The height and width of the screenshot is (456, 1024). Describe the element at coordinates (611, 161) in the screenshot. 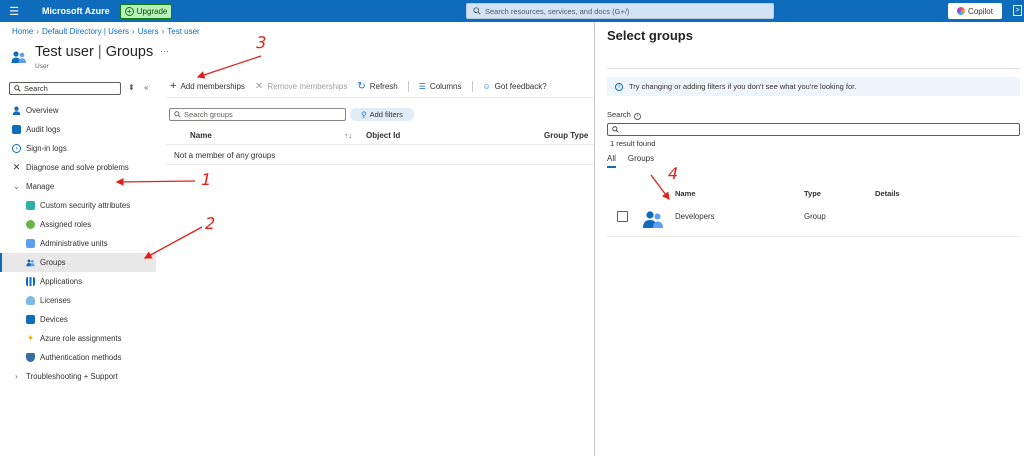

I see `tab-all: All` at that location.